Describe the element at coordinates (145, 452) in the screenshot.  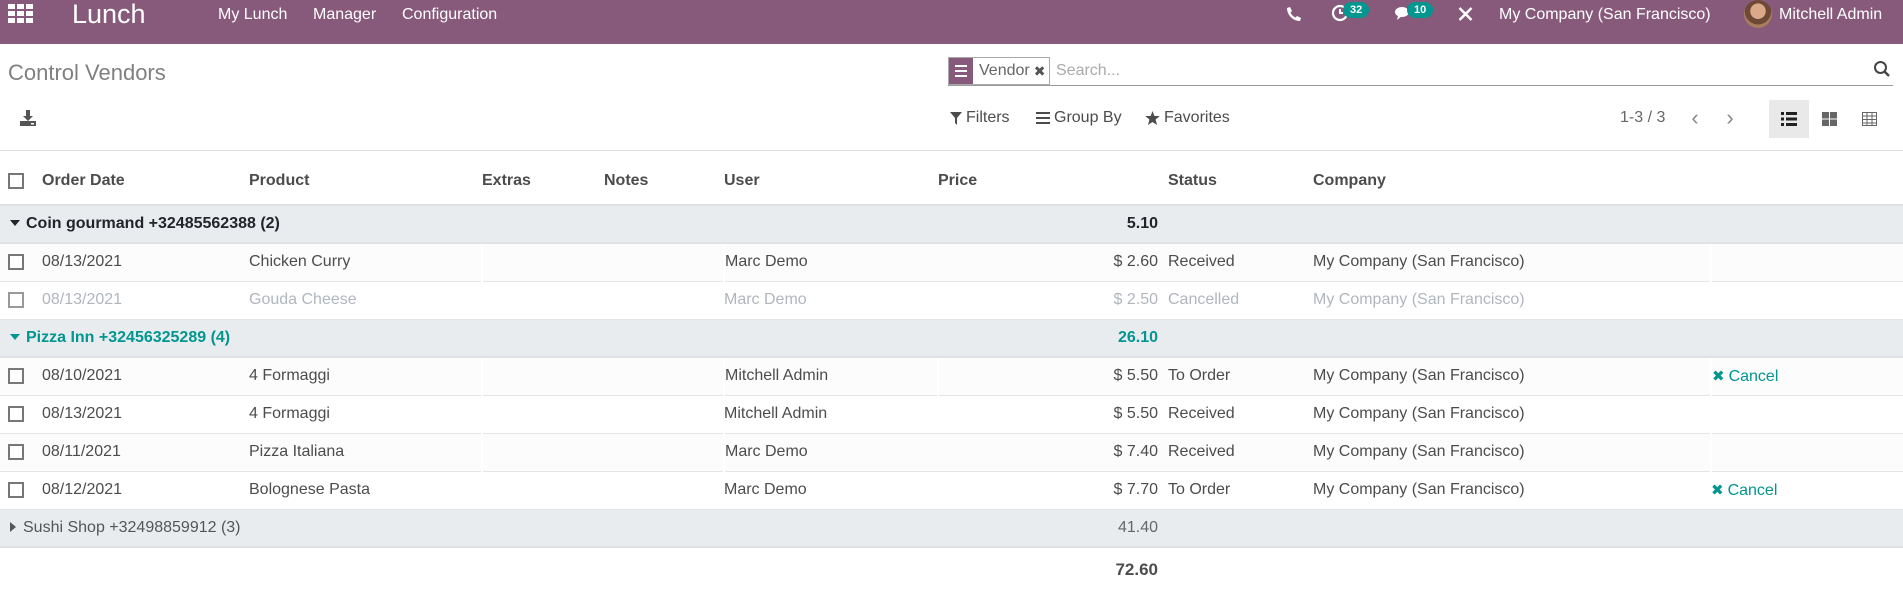
I see `cell-order-date: 08/11/2021` at that location.